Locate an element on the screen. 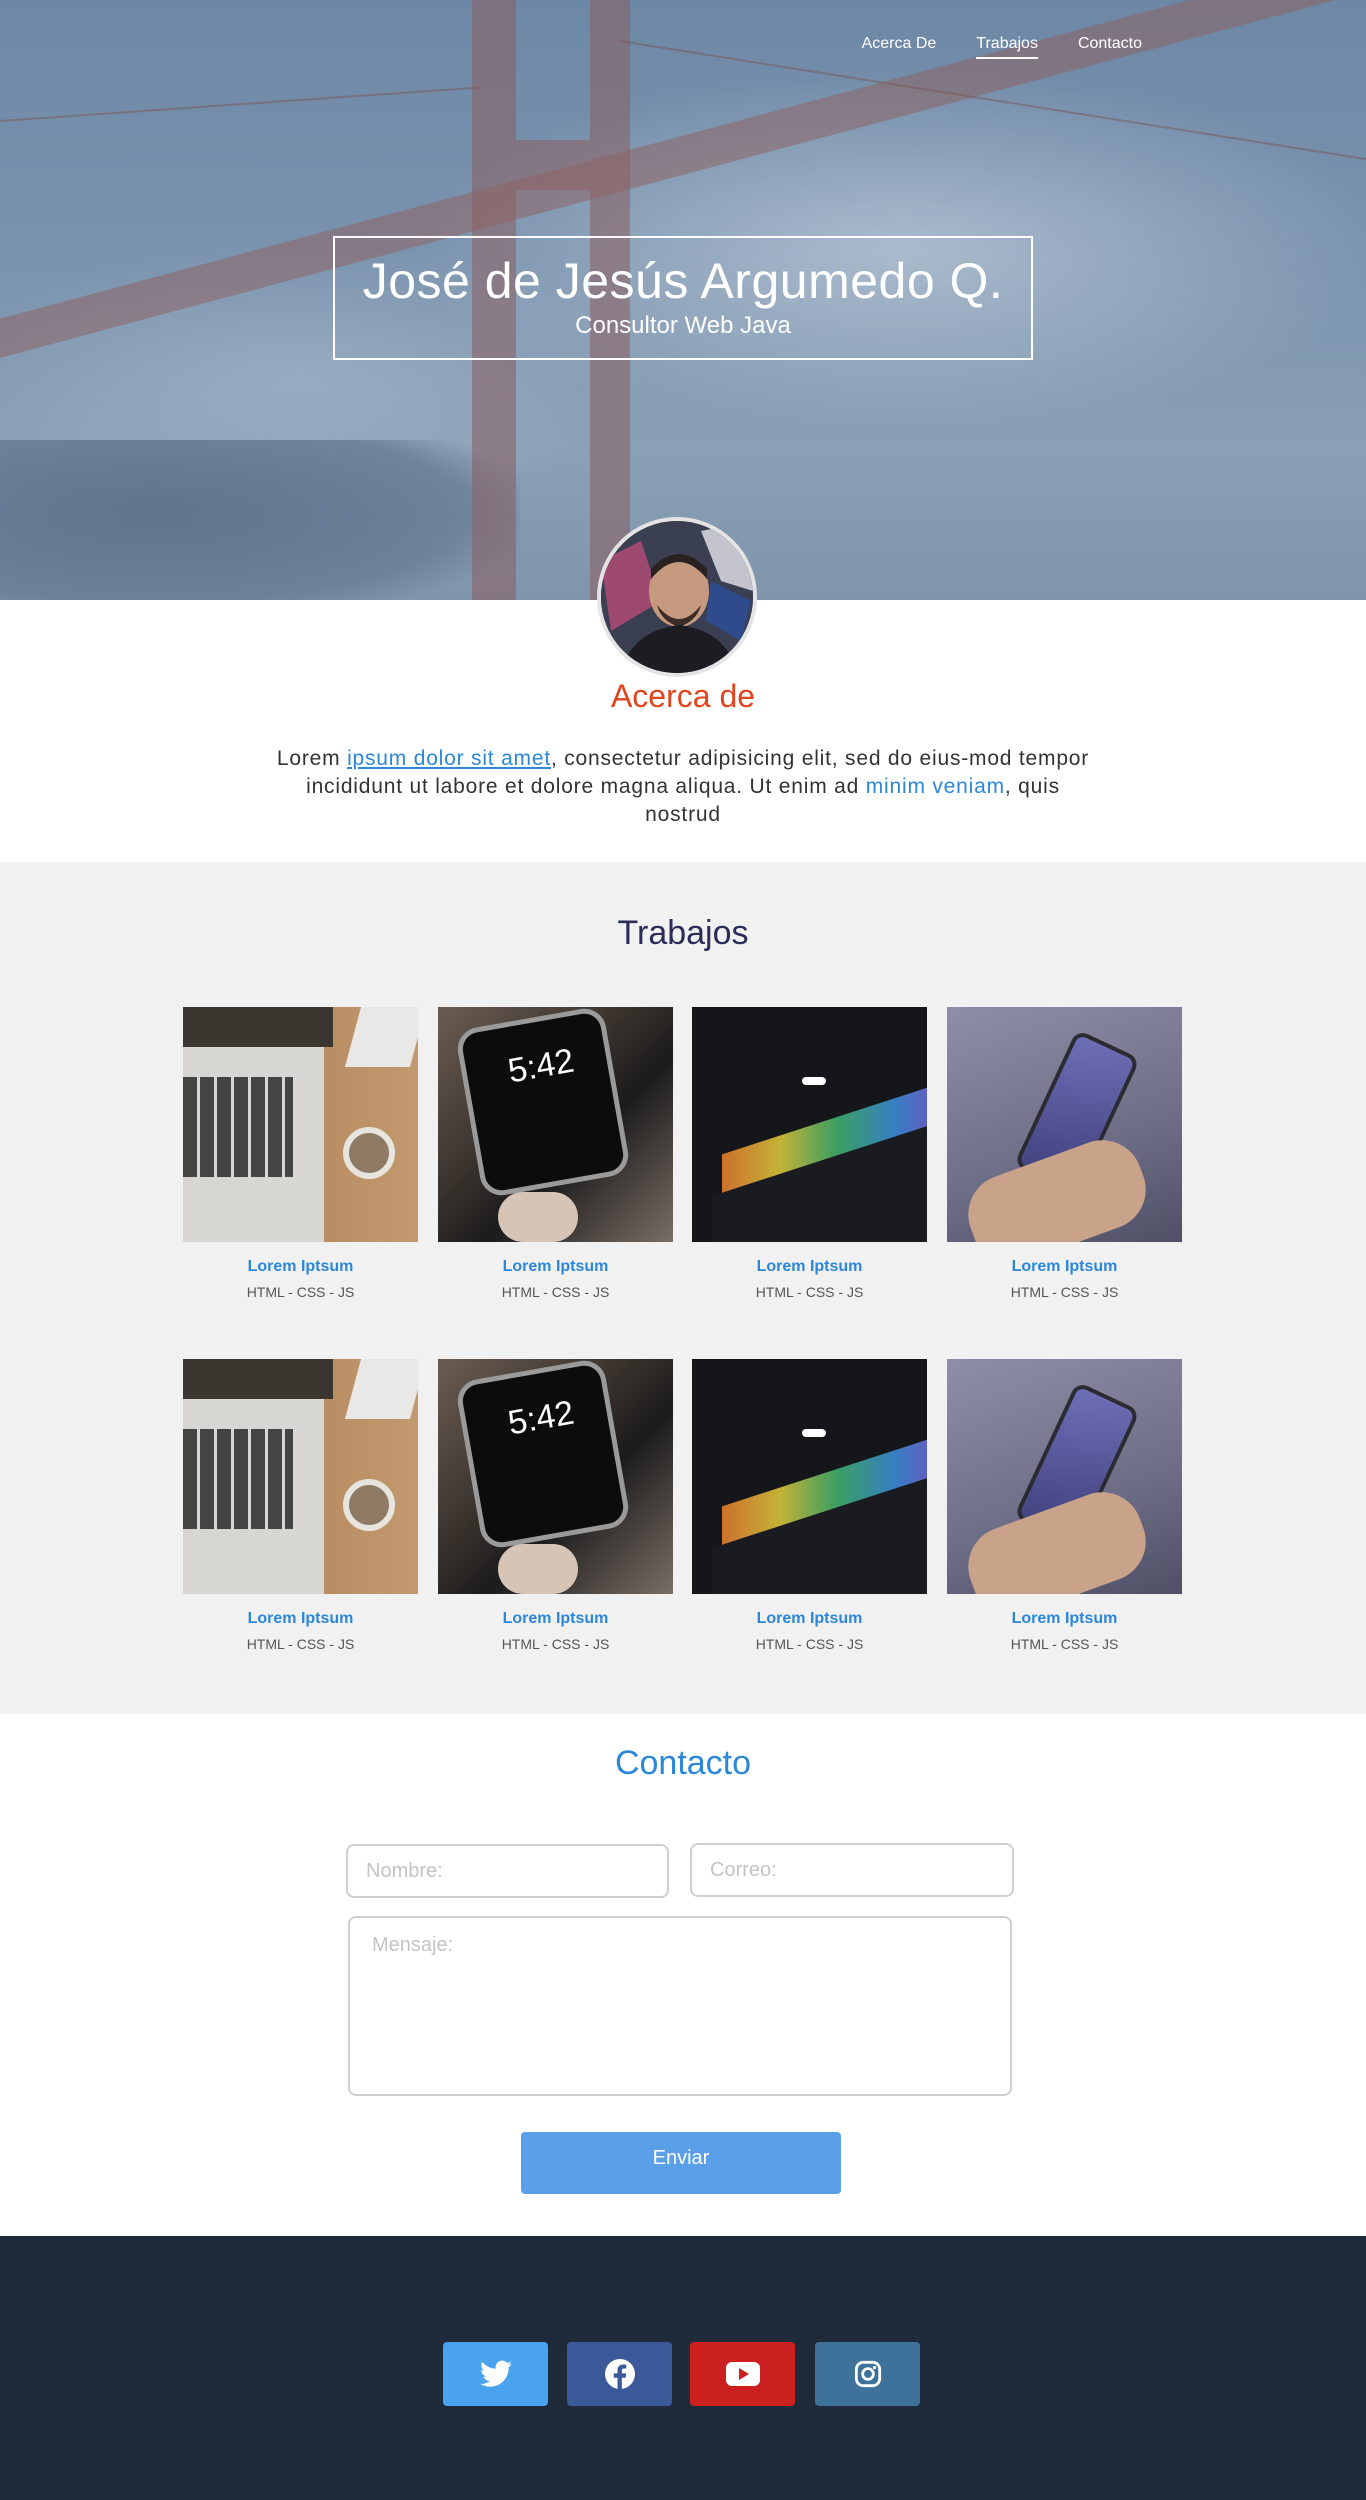 This screenshot has width=1366, height=2500. facebook-button is located at coordinates (619, 2374).